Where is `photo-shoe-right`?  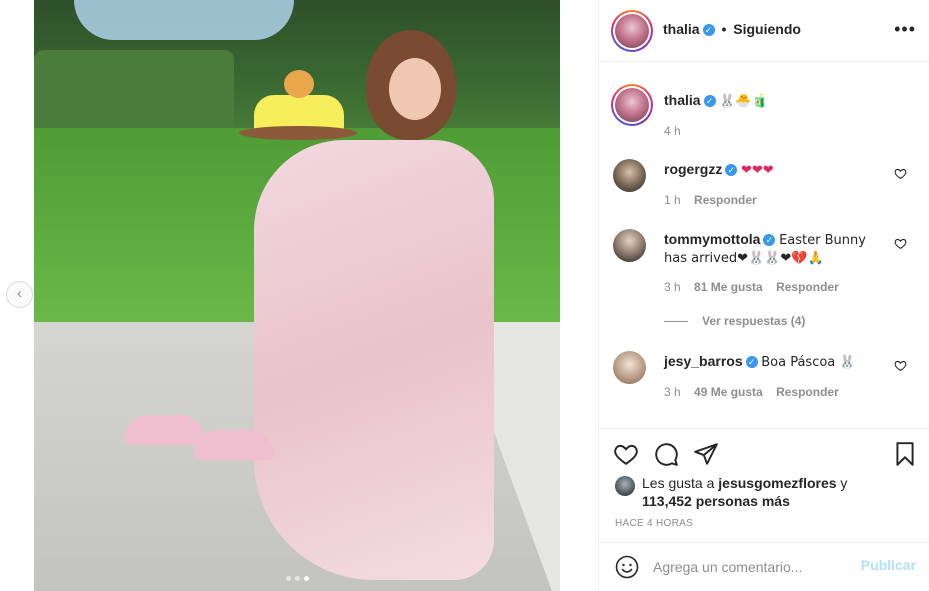
photo-shoe-right is located at coordinates (234, 445).